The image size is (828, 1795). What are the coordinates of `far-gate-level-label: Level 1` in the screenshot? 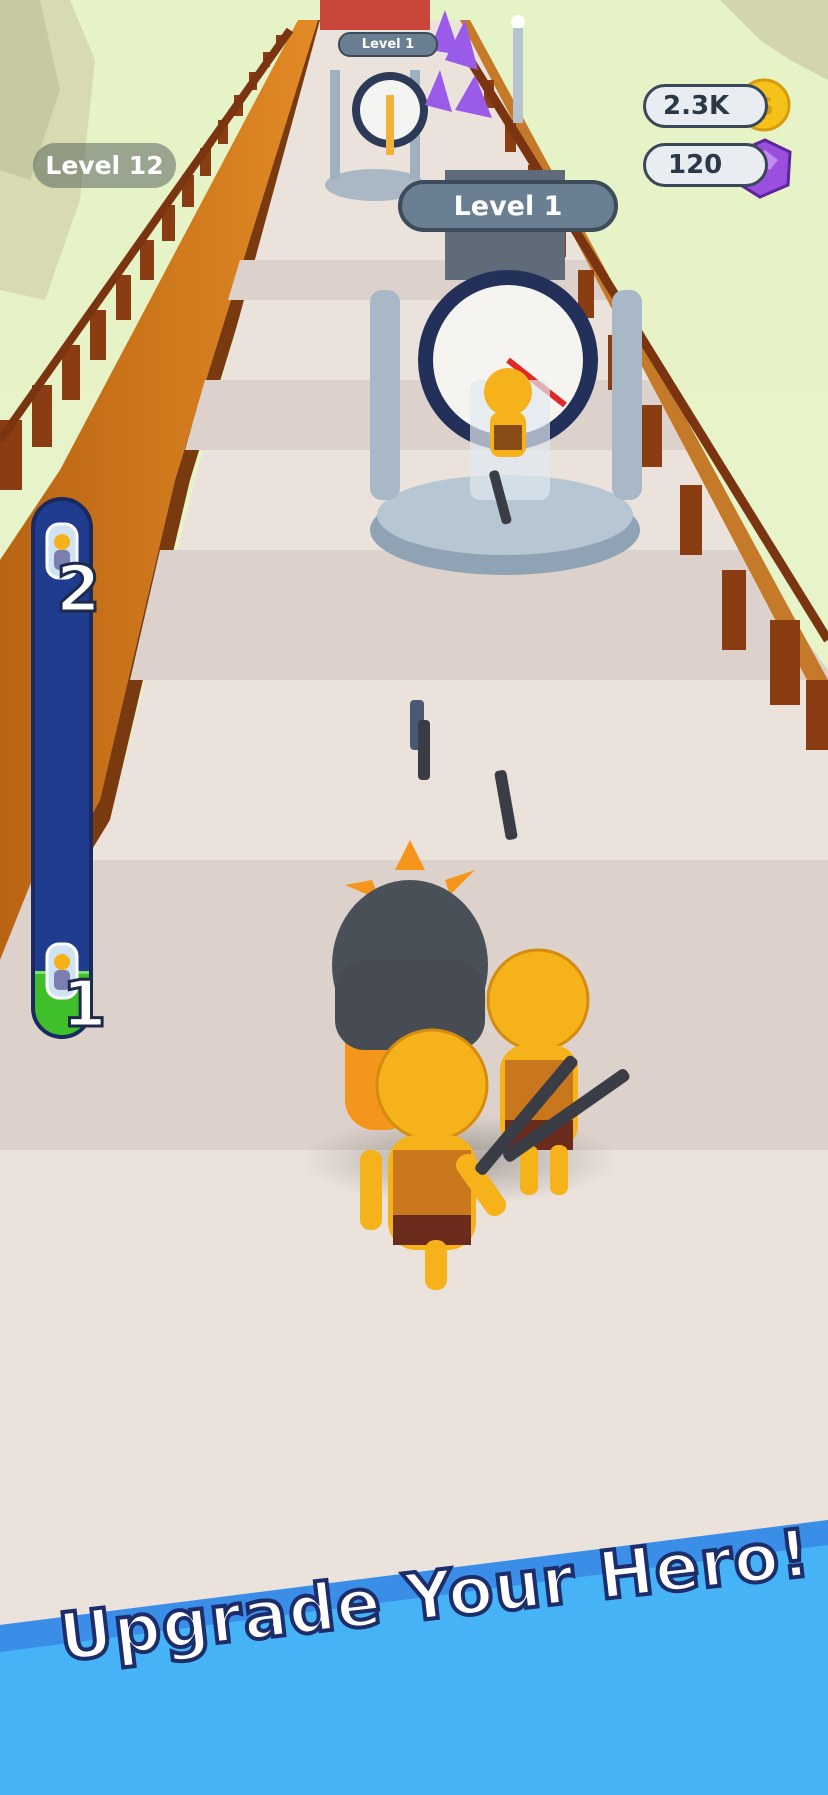 It's located at (388, 44).